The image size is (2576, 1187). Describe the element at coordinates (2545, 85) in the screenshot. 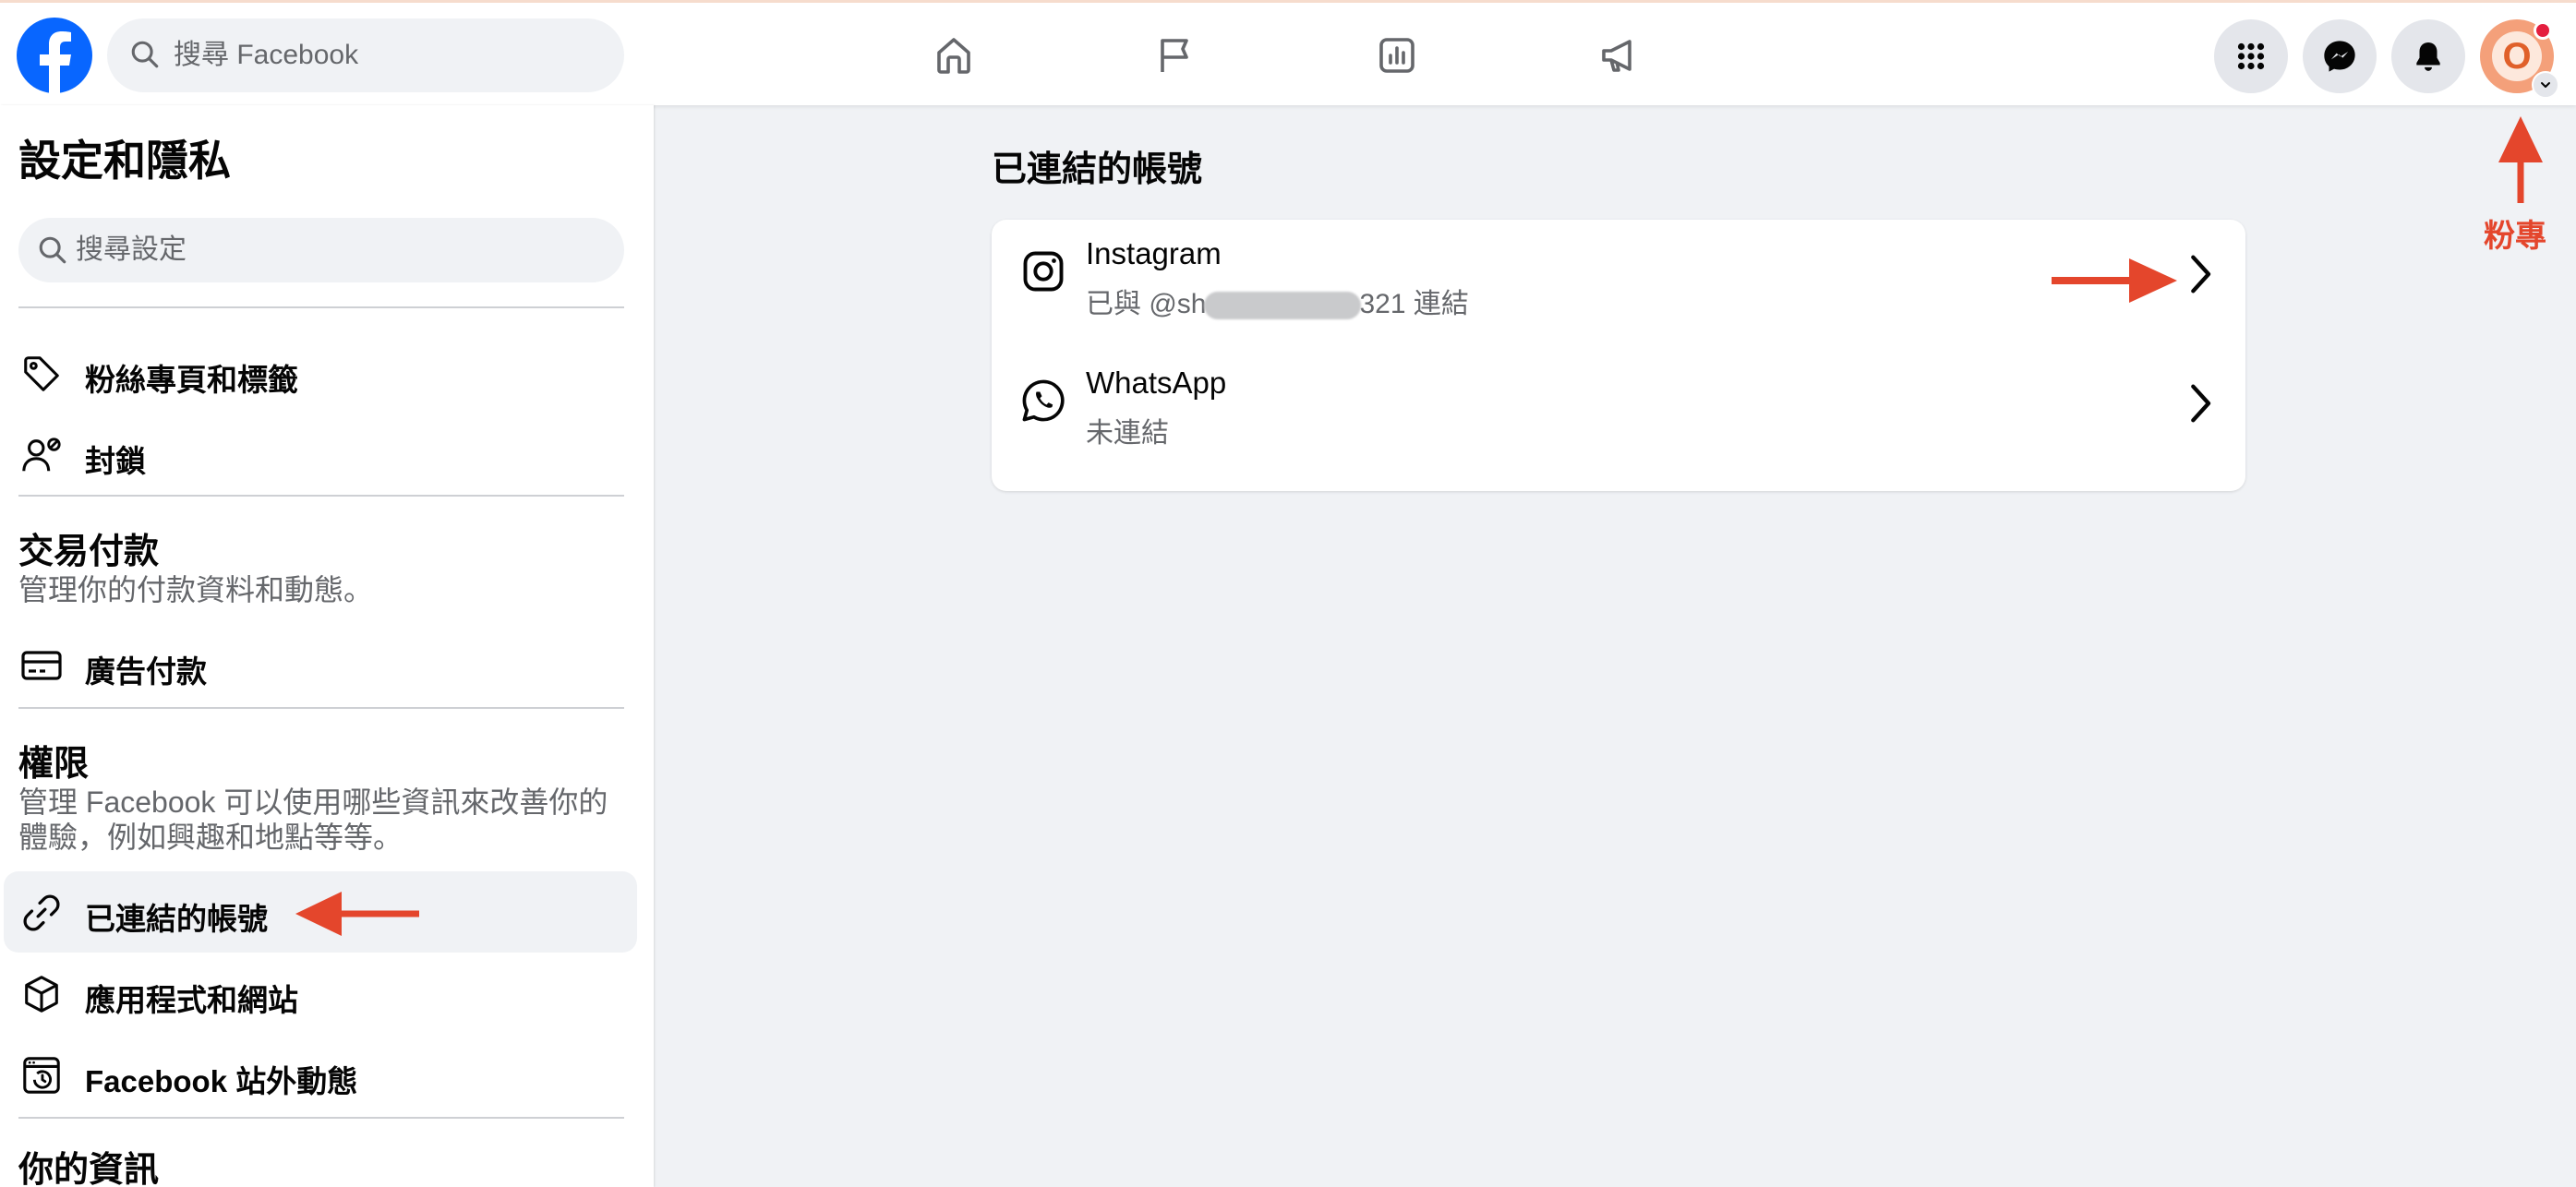

I see `chevron-down-icon` at that location.